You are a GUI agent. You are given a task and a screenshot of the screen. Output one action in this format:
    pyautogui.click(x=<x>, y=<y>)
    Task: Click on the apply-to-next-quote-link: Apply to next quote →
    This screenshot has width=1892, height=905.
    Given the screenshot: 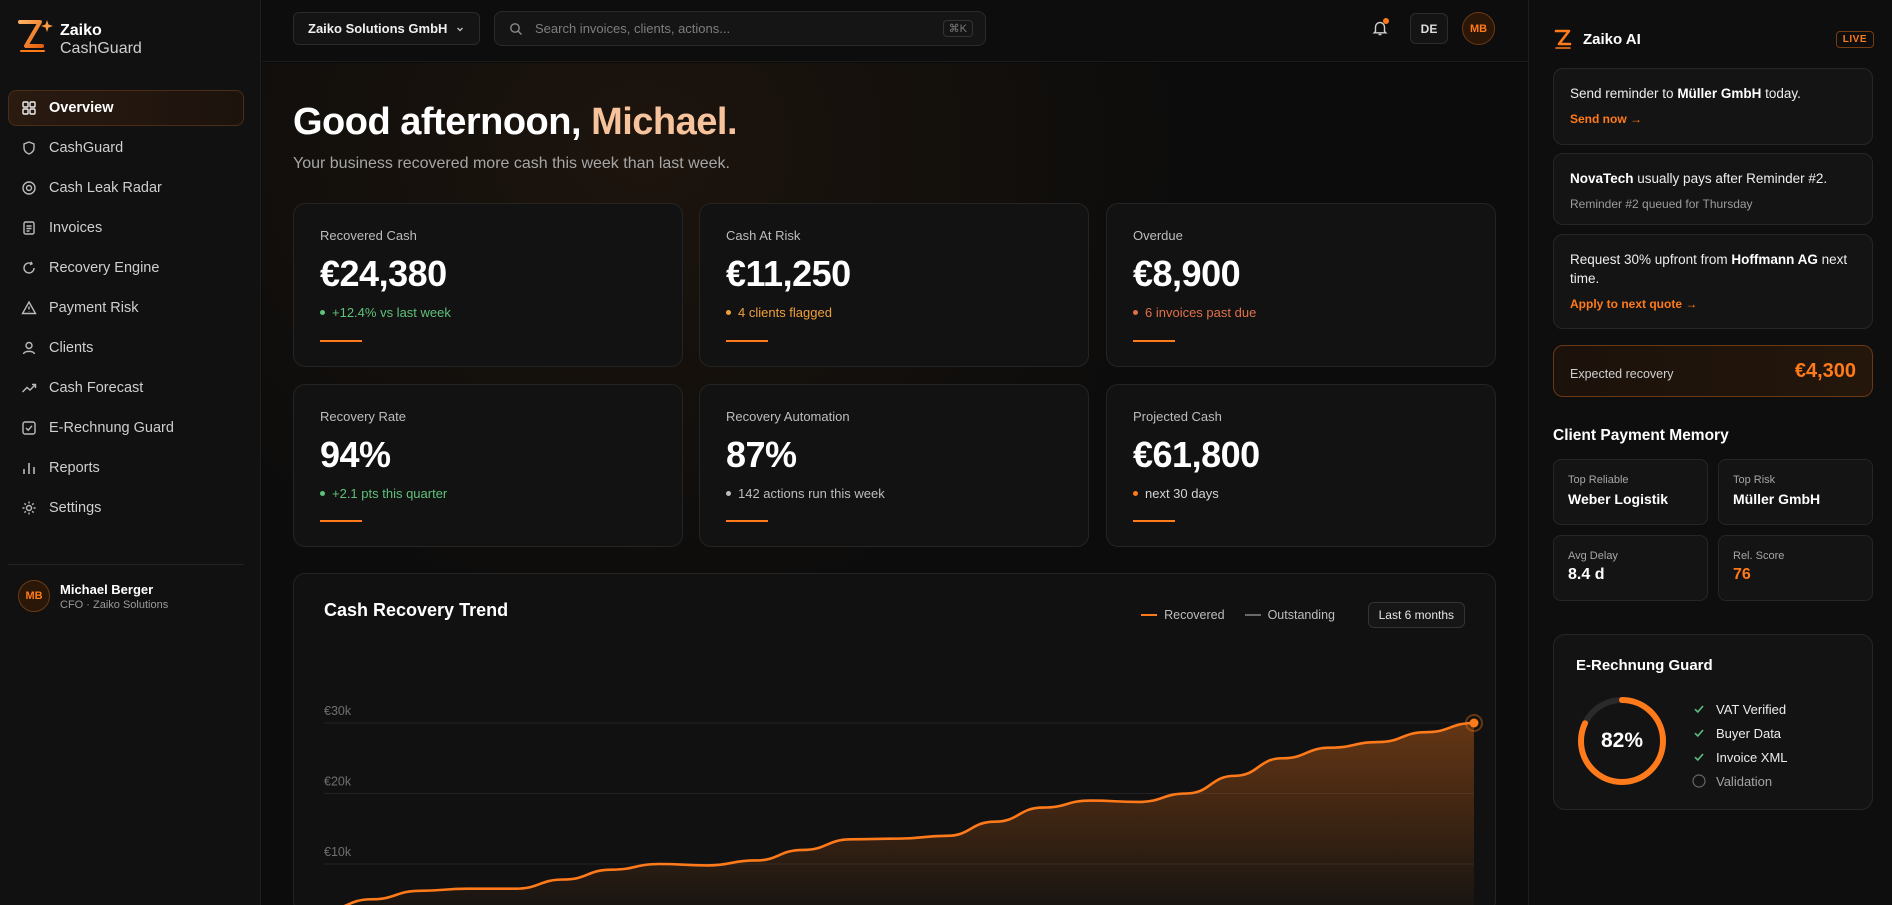 What is the action you would take?
    pyautogui.click(x=1713, y=304)
    